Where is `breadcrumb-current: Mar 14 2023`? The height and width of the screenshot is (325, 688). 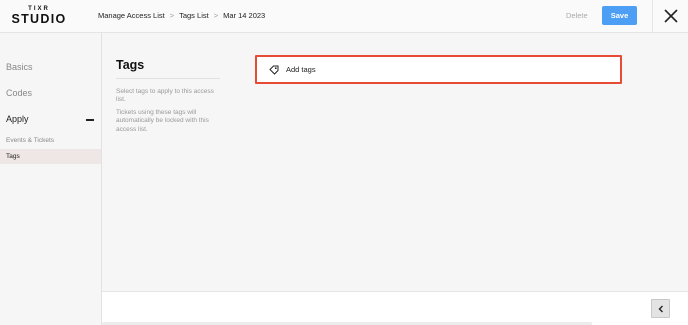 breadcrumb-current: Mar 14 2023 is located at coordinates (244, 15).